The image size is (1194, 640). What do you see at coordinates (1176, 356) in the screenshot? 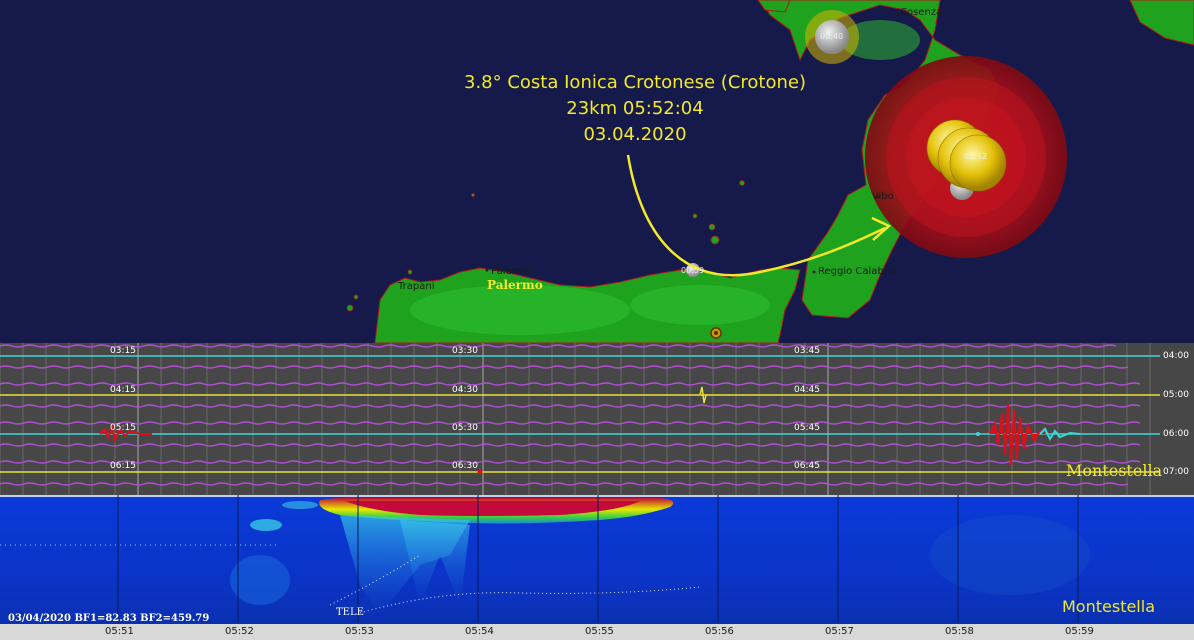
I see `hour-label: 04:00` at bounding box center [1176, 356].